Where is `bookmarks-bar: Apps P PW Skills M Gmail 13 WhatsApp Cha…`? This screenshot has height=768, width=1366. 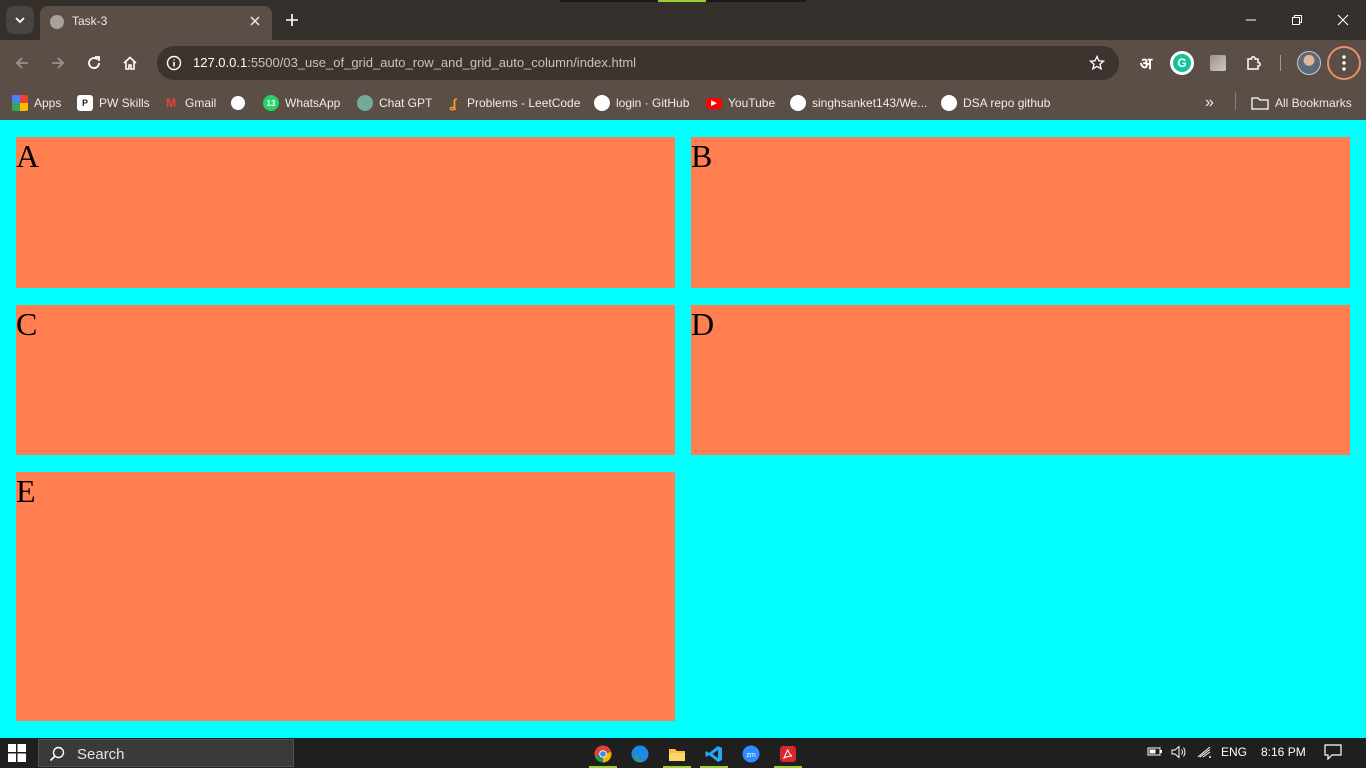 bookmarks-bar: Apps P PW Skills M Gmail 13 WhatsApp Cha… is located at coordinates (683, 103).